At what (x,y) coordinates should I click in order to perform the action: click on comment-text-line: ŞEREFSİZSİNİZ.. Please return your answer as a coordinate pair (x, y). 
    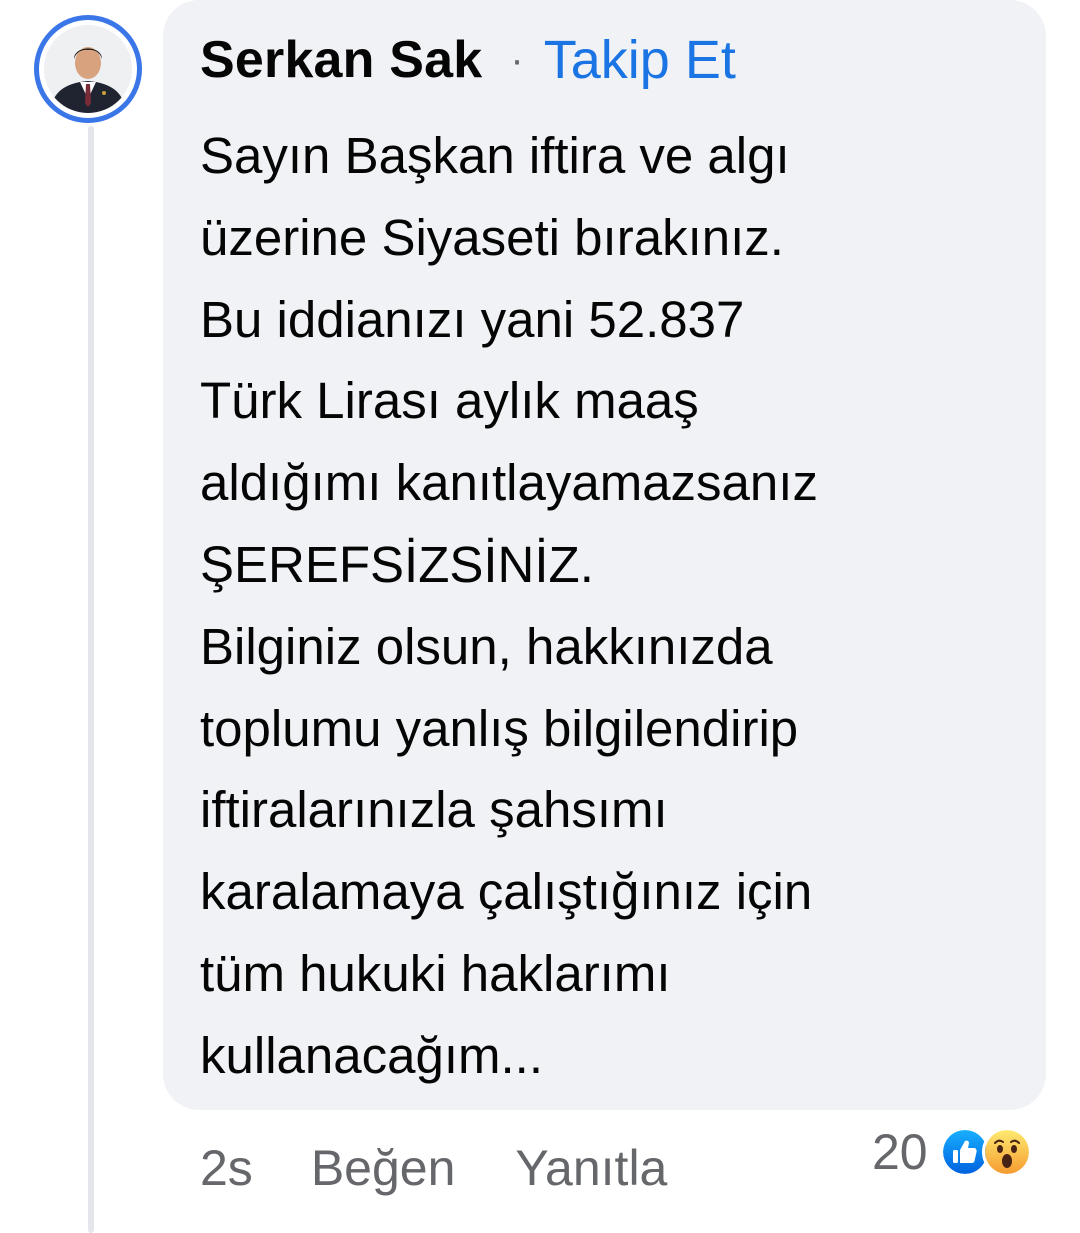
    Looking at the image, I should click on (397, 564).